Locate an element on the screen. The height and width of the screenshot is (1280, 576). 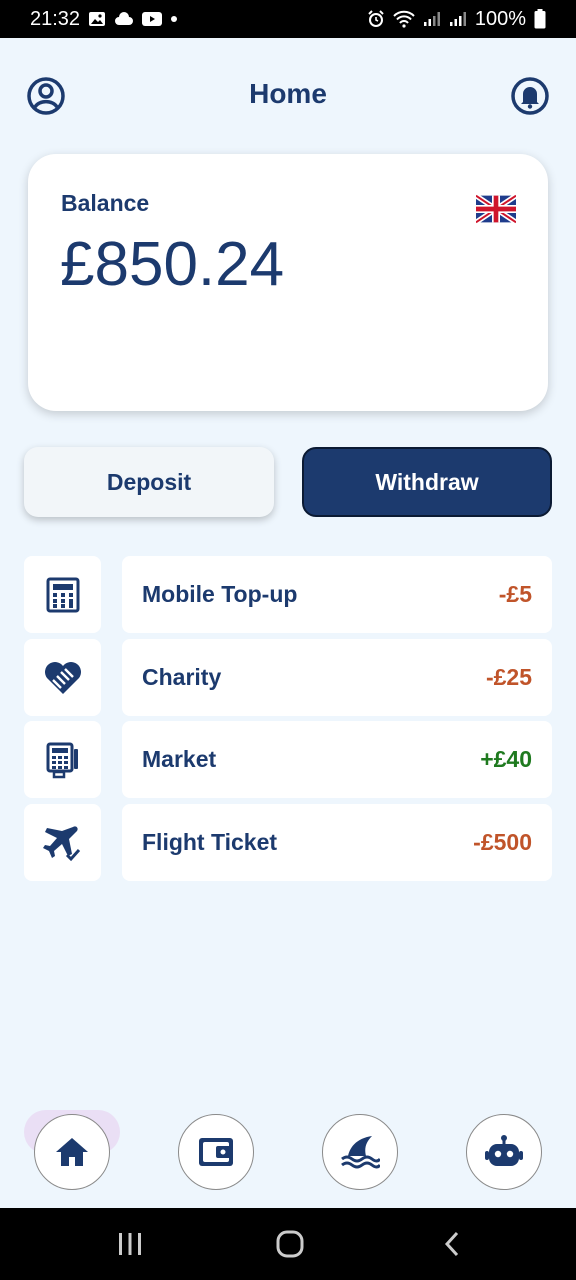
transaction-body: Mobile Top-up -£5 is located at coordinates (337, 594).